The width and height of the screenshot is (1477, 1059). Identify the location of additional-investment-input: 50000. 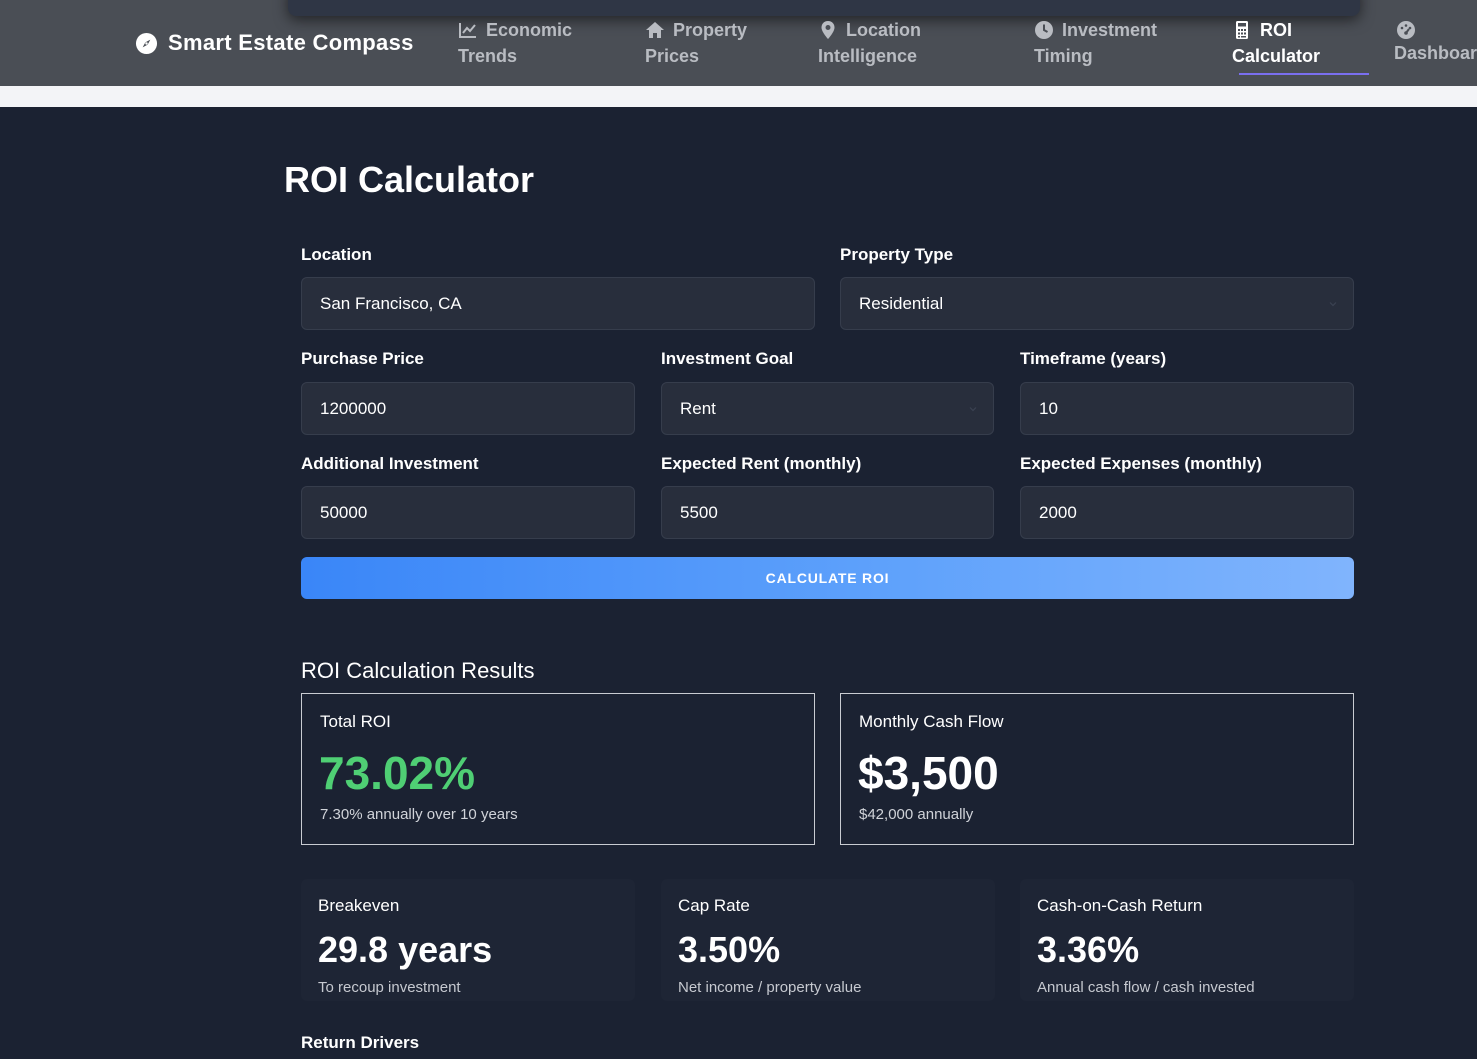
(468, 512).